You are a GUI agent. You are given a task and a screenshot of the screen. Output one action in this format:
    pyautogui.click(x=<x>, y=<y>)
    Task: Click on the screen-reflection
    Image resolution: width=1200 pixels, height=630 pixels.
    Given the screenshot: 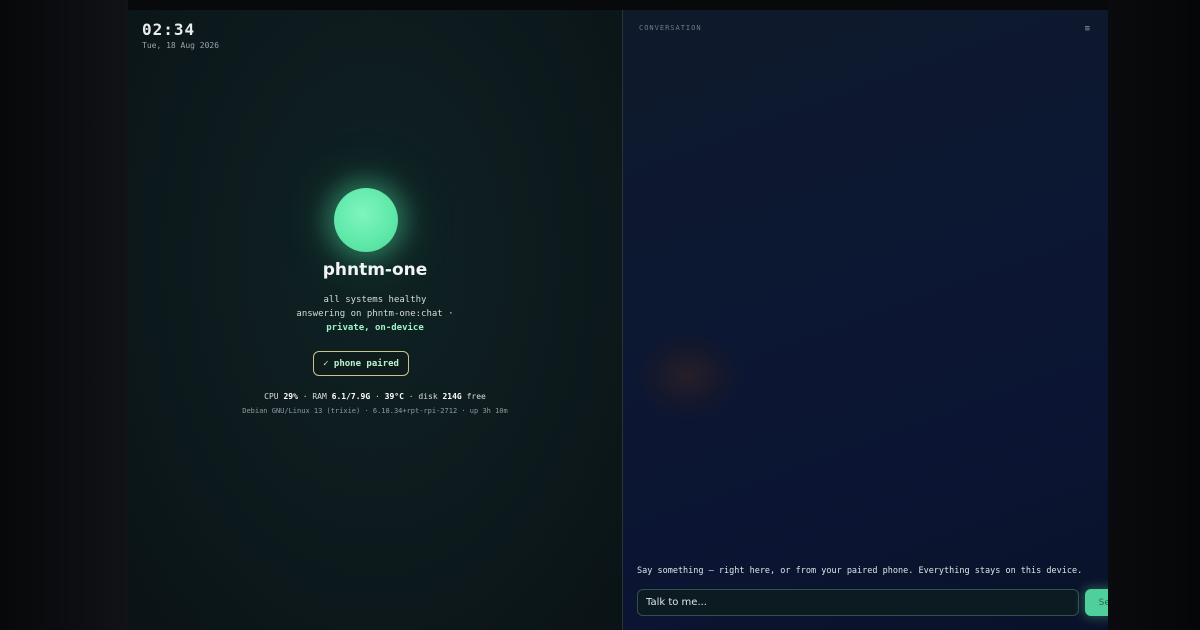 What is the action you would take?
    pyautogui.click(x=688, y=375)
    